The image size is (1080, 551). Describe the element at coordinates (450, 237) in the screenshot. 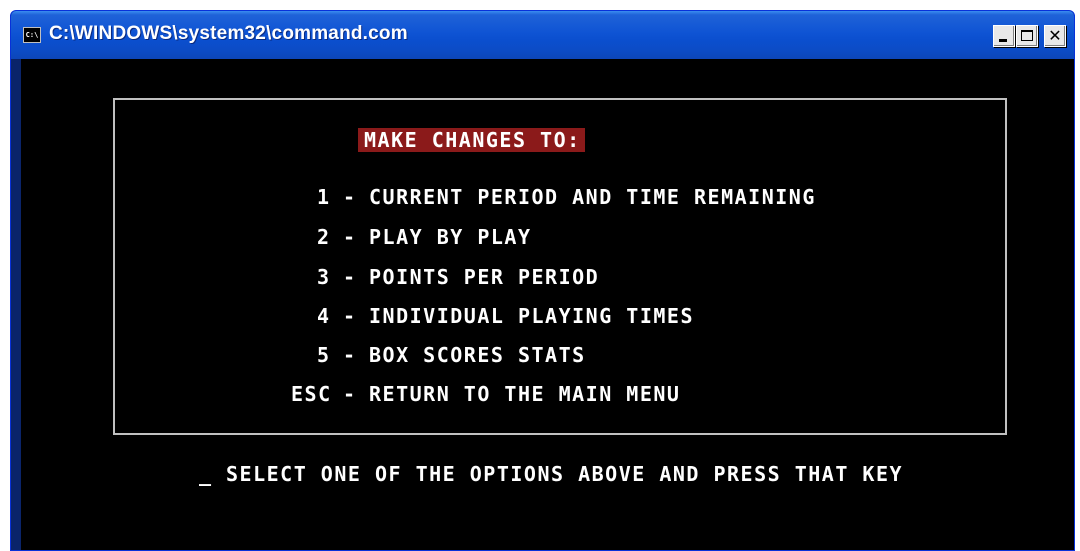

I see `menu-item-2-label: PLAY BY PLAY` at that location.